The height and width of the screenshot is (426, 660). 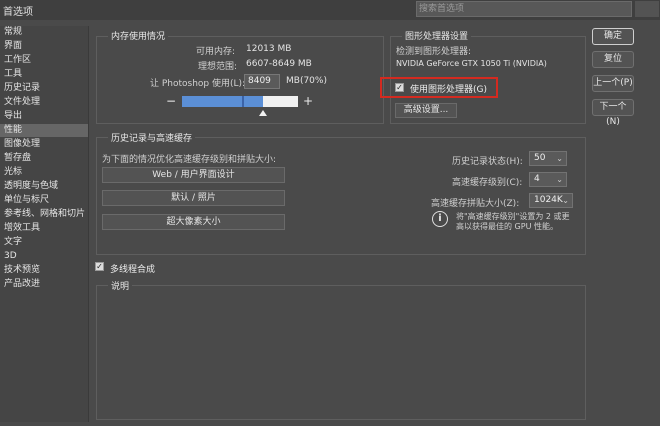 I want to click on sidebar-item-guides-grid: 参考线、网格和切片, so click(x=44, y=214).